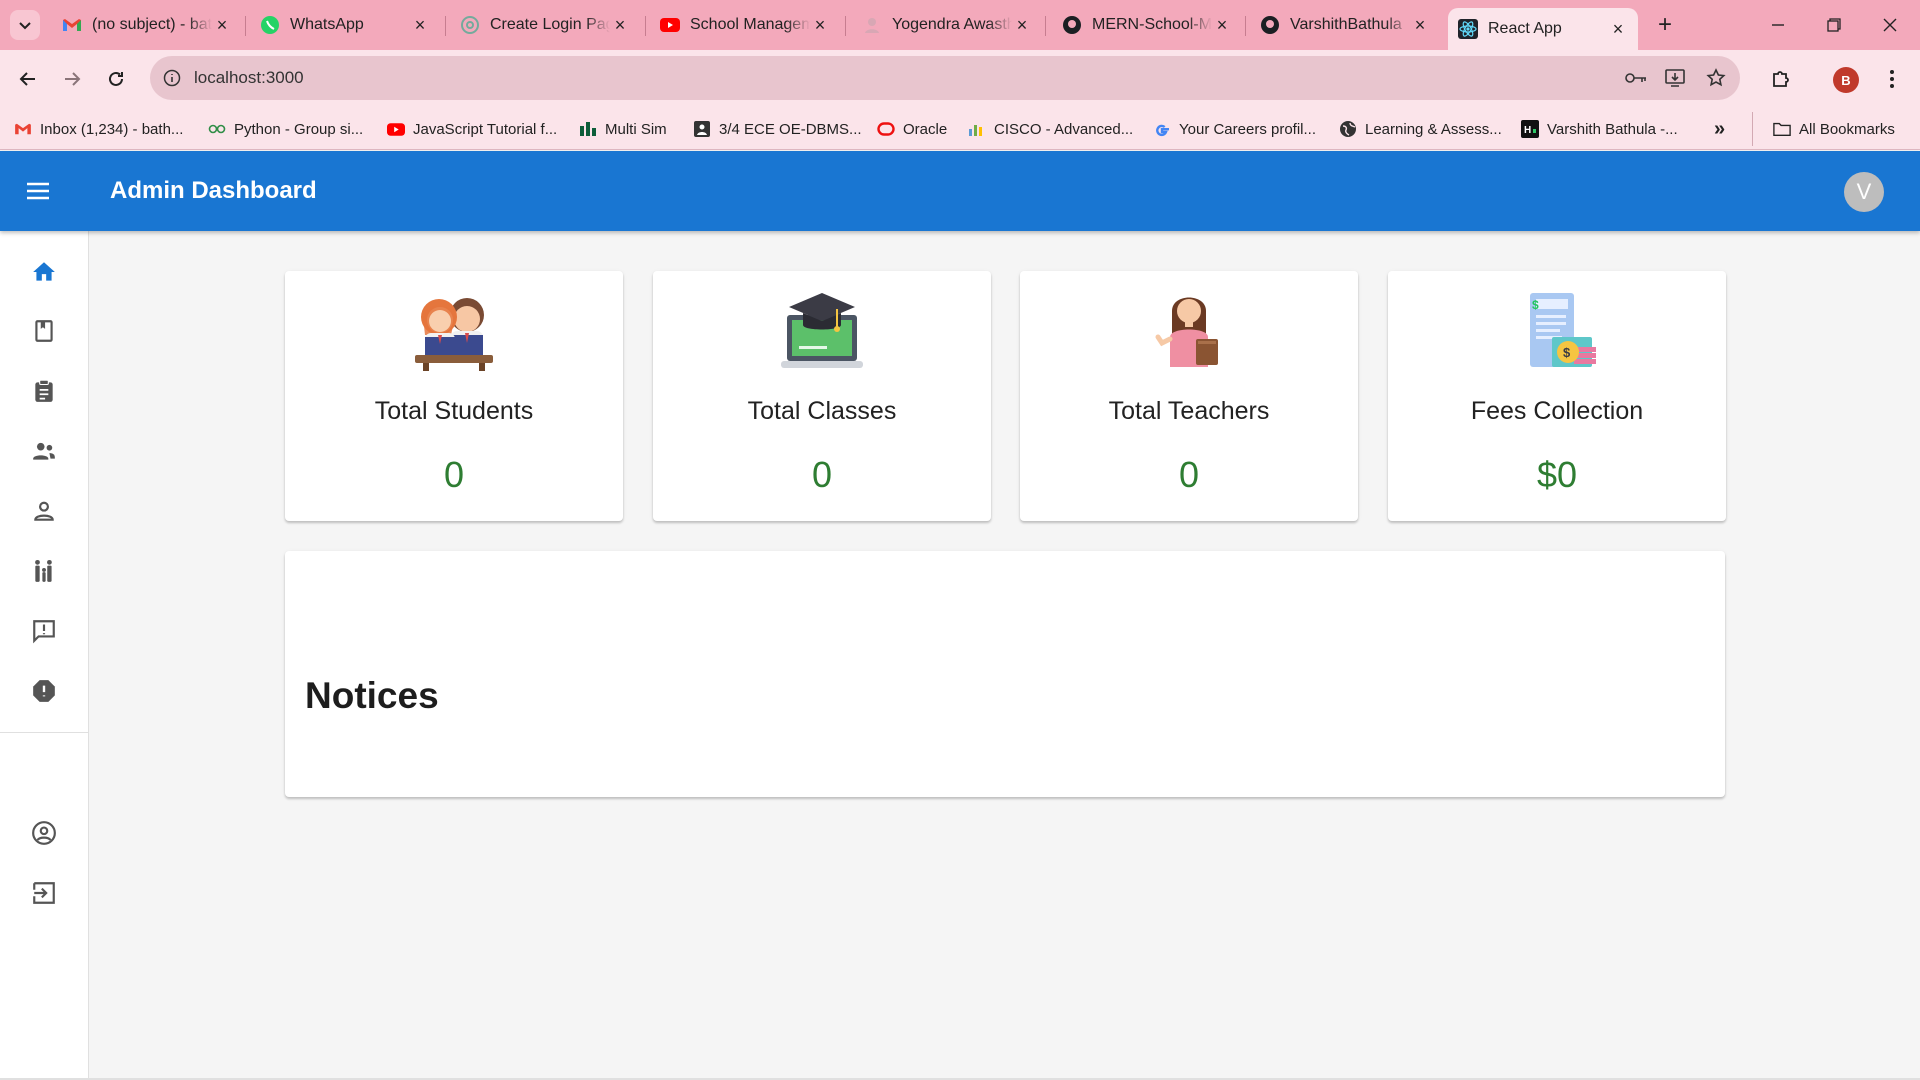 This screenshot has height=1080, width=1920. I want to click on sidebar-item-profile, so click(44, 833).